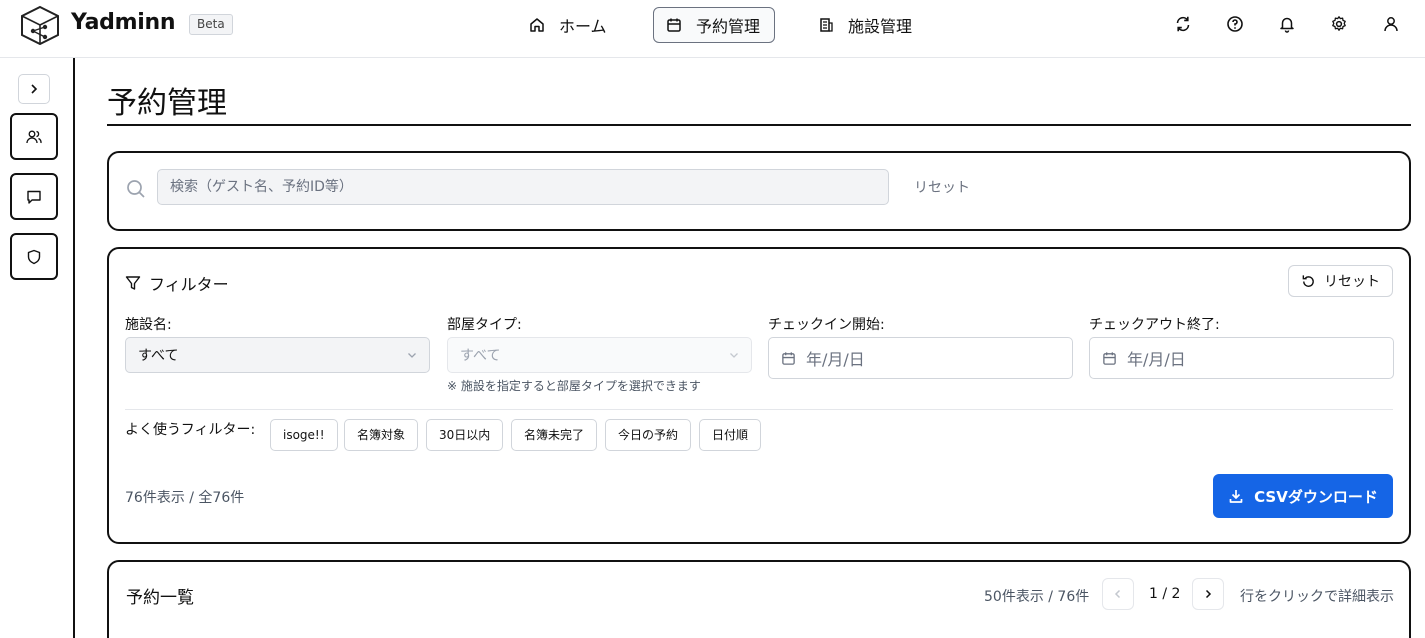 The width and height of the screenshot is (1425, 638). I want to click on filter-divider, so click(759, 409).